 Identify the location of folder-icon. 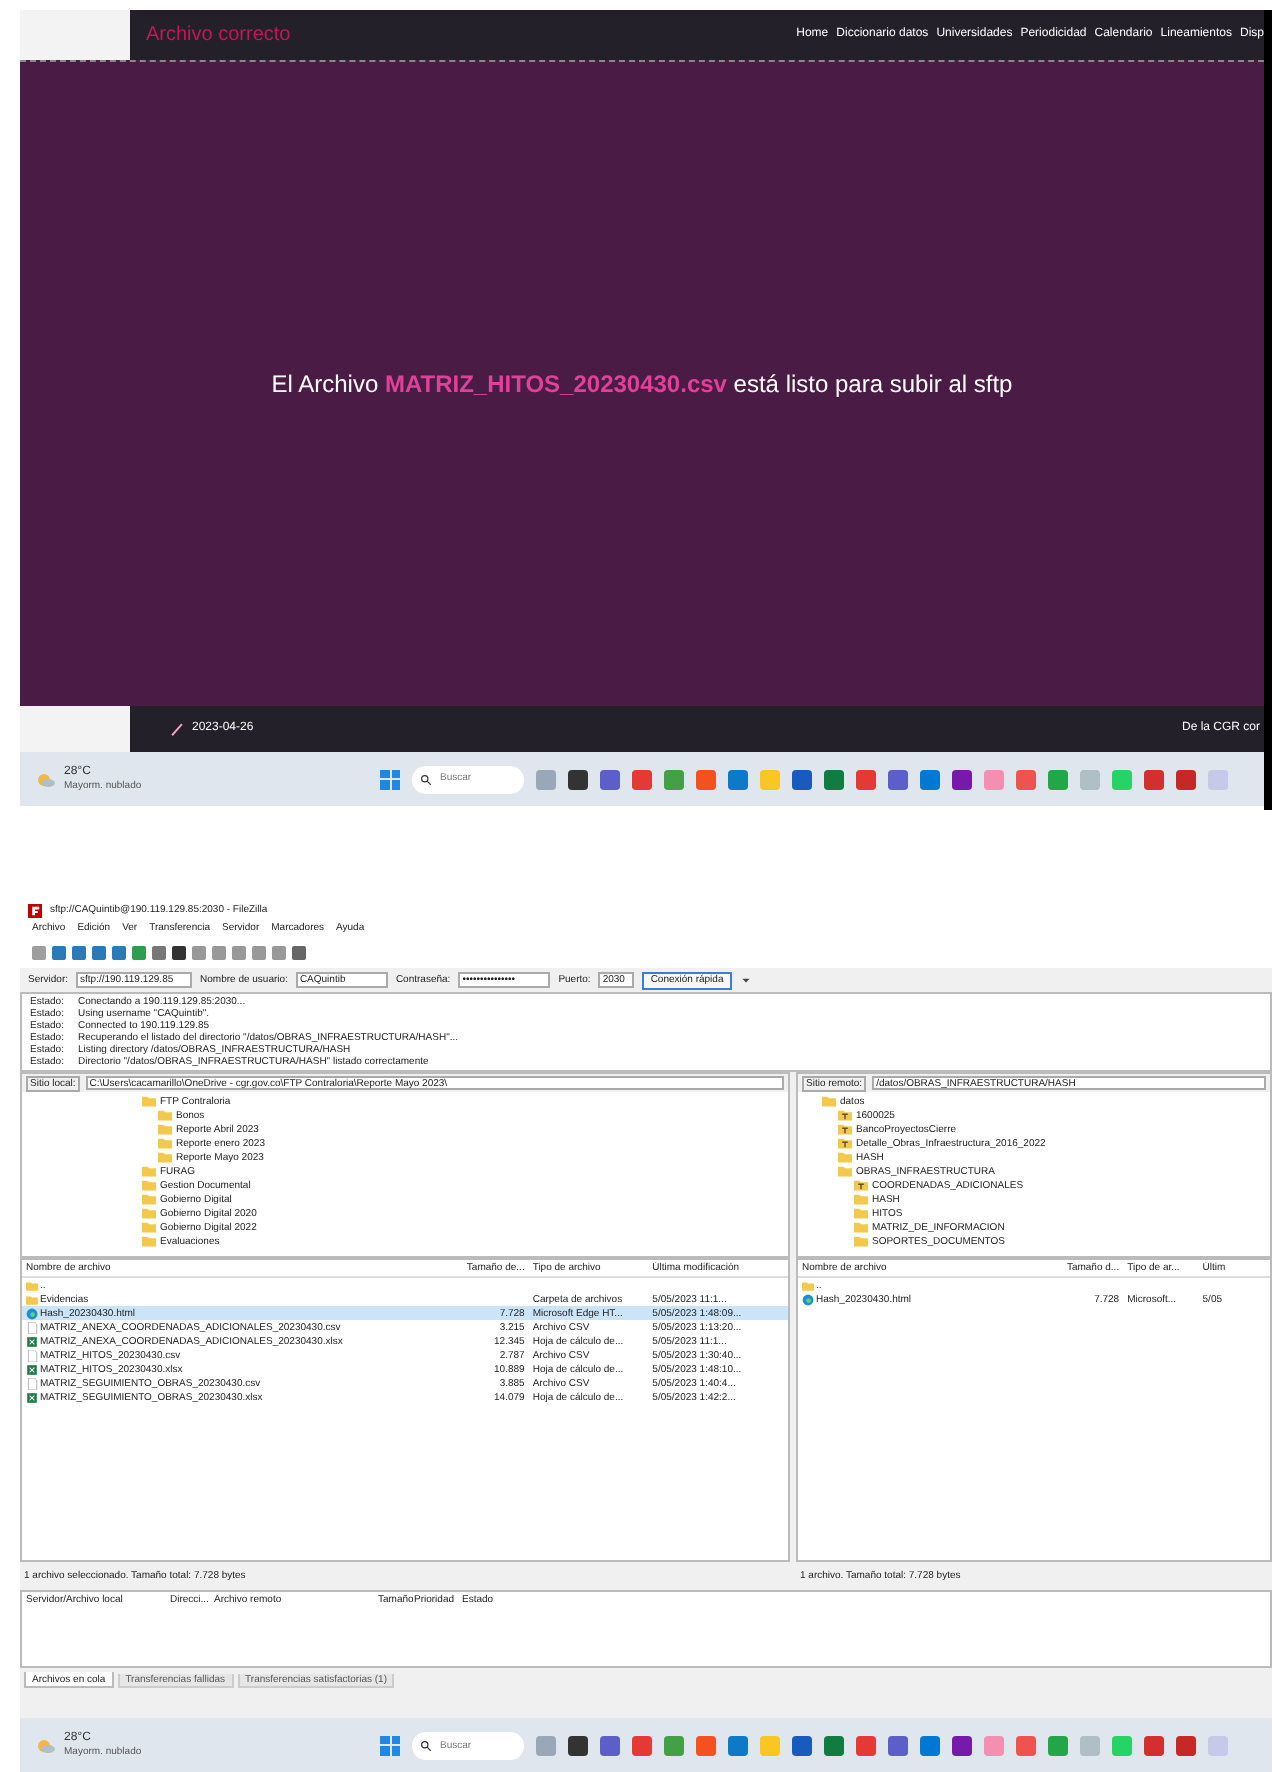
(808, 1285).